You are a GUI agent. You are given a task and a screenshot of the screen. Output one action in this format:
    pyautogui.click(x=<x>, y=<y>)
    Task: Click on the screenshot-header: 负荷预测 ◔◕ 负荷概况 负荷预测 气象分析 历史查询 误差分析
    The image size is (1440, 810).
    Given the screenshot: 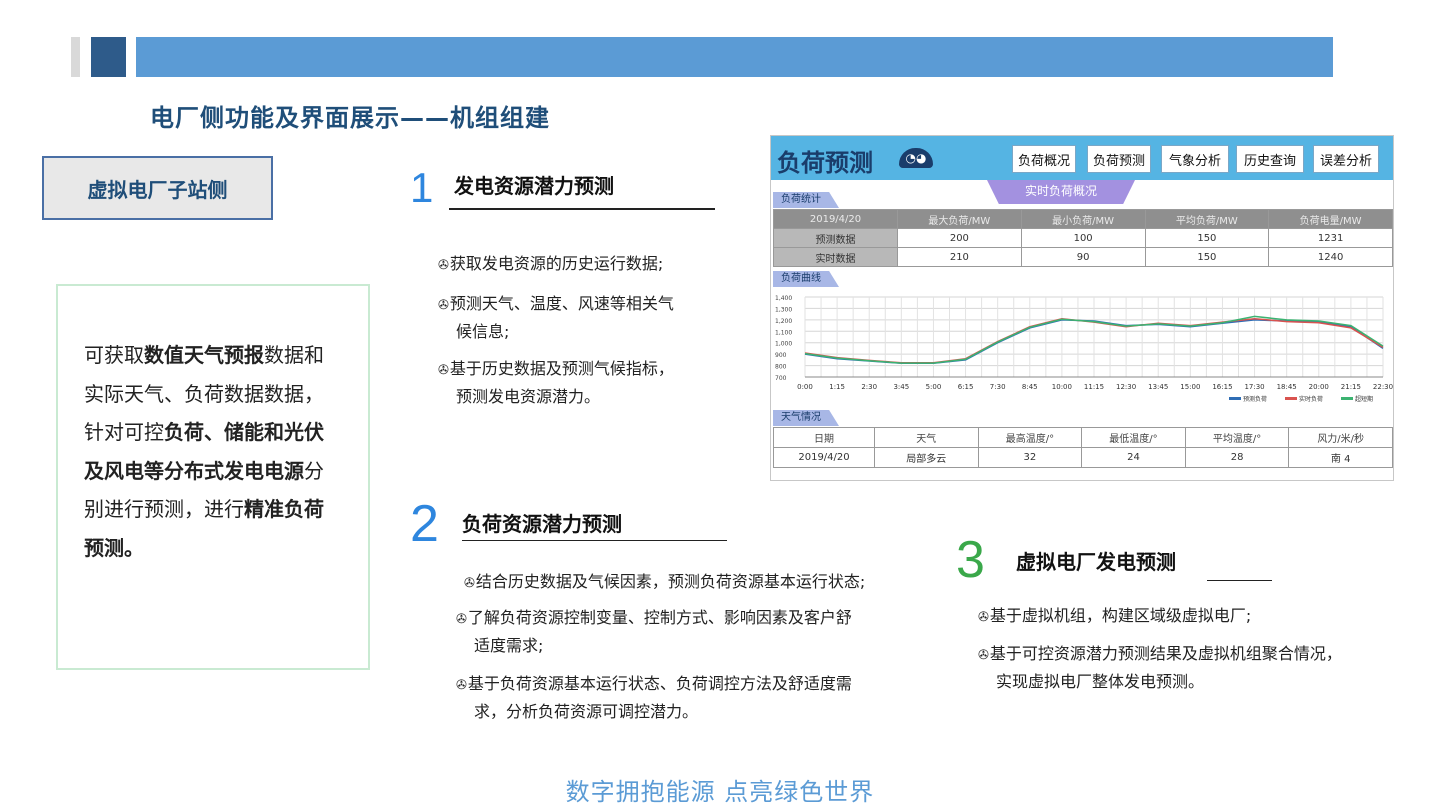 What is the action you would take?
    pyautogui.click(x=1082, y=158)
    